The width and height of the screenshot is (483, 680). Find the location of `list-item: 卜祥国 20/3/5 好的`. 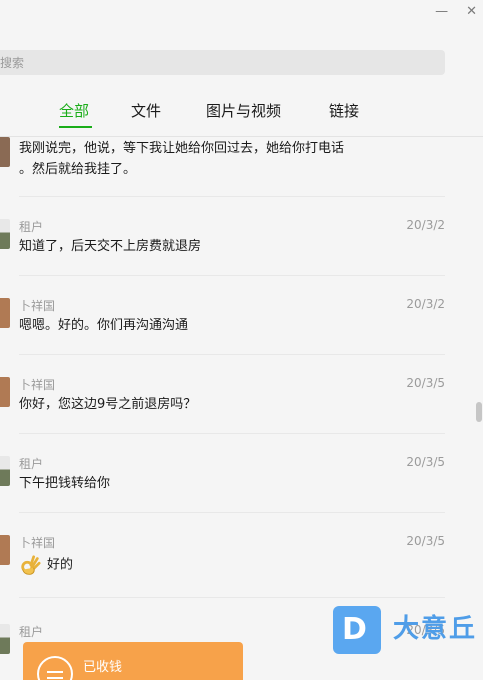

list-item: 卜祥国 20/3/5 好的 is located at coordinates (235, 562).